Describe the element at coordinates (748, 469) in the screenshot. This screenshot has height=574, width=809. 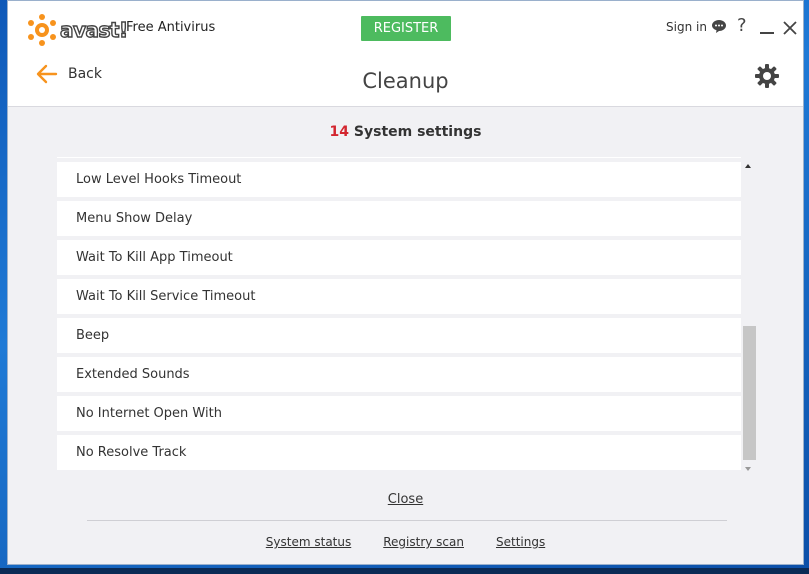
I see `scroll-down-arrow-icon` at that location.